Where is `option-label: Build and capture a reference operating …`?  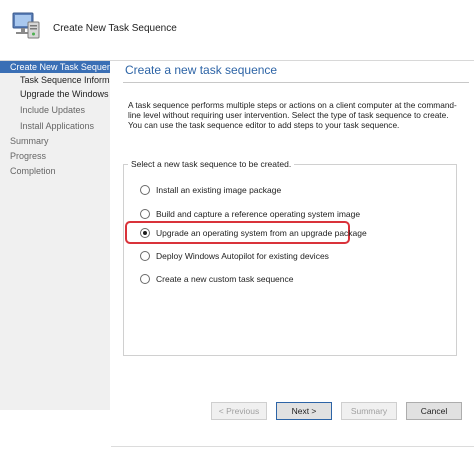 option-label: Build and capture a reference operating … is located at coordinates (258, 214).